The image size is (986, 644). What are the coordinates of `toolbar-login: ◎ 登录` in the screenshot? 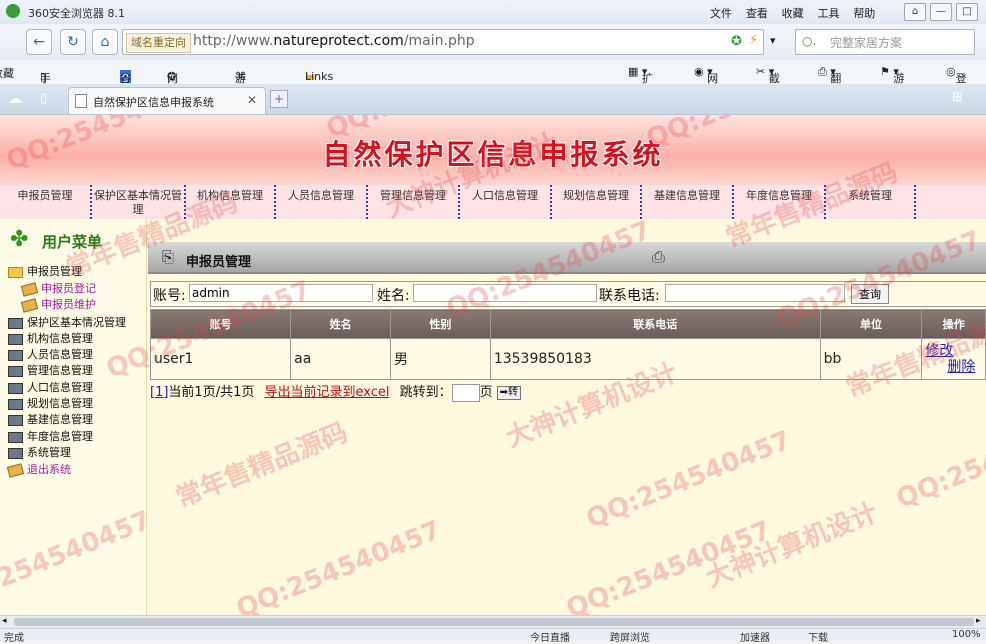 It's located at (956, 83).